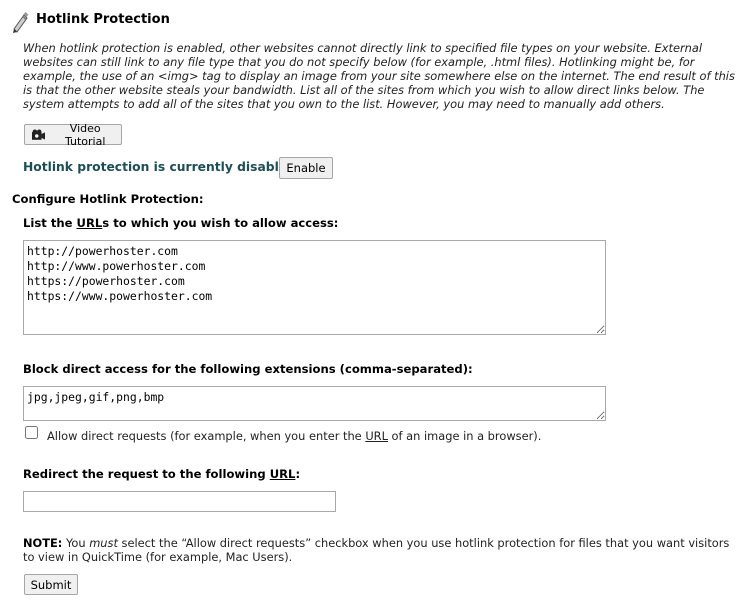 The image size is (745, 601). I want to click on submit-button: Submit, so click(51, 584).